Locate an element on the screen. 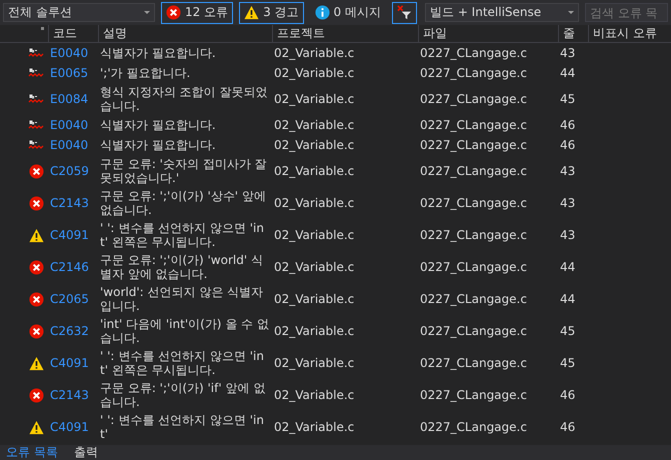 The width and height of the screenshot is (671, 460). column-header: 줄 is located at coordinates (573, 33).